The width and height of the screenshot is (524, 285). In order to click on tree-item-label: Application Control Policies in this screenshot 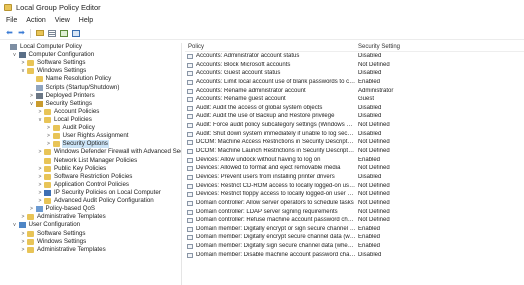, I will do `click(91, 184)`.